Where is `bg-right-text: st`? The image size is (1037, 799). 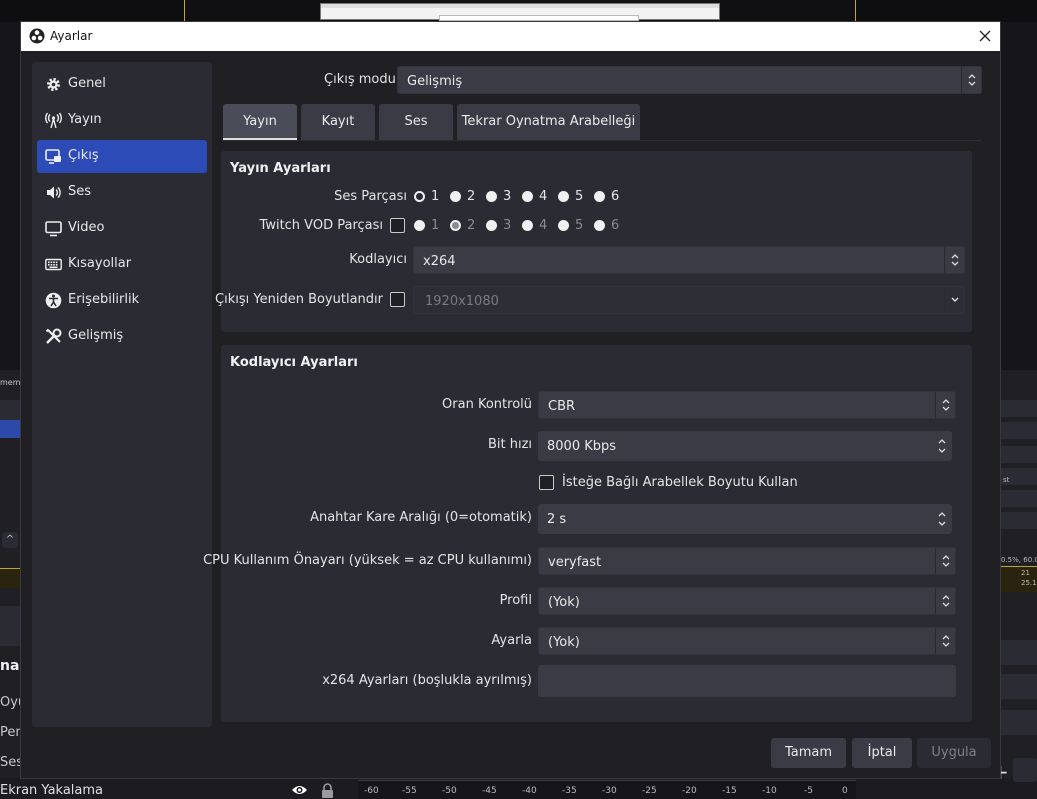
bg-right-text: st is located at coordinates (1006, 480).